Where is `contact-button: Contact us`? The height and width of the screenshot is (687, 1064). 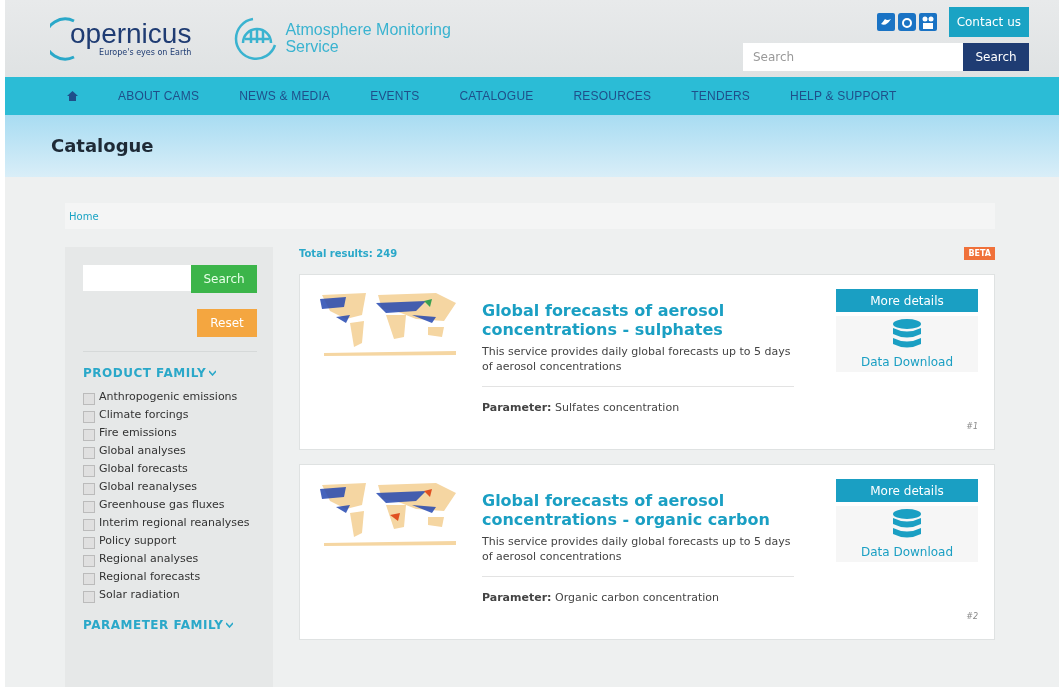
contact-button: Contact us is located at coordinates (988, 21).